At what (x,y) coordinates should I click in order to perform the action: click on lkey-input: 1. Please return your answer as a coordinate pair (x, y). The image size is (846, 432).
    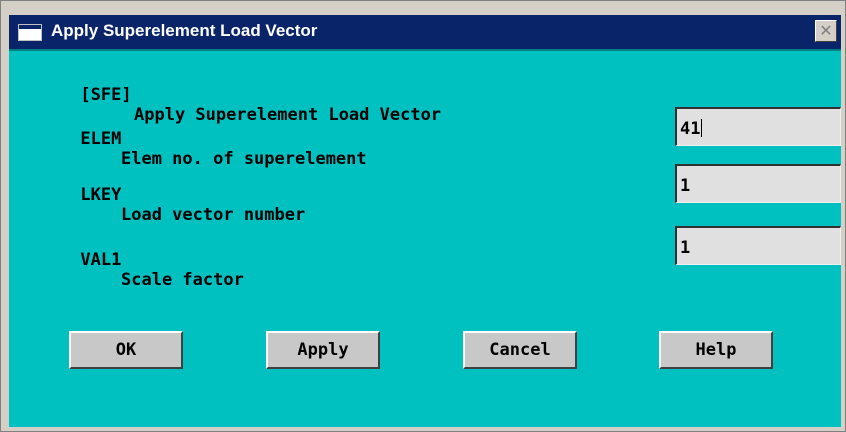
    Looking at the image, I should click on (758, 183).